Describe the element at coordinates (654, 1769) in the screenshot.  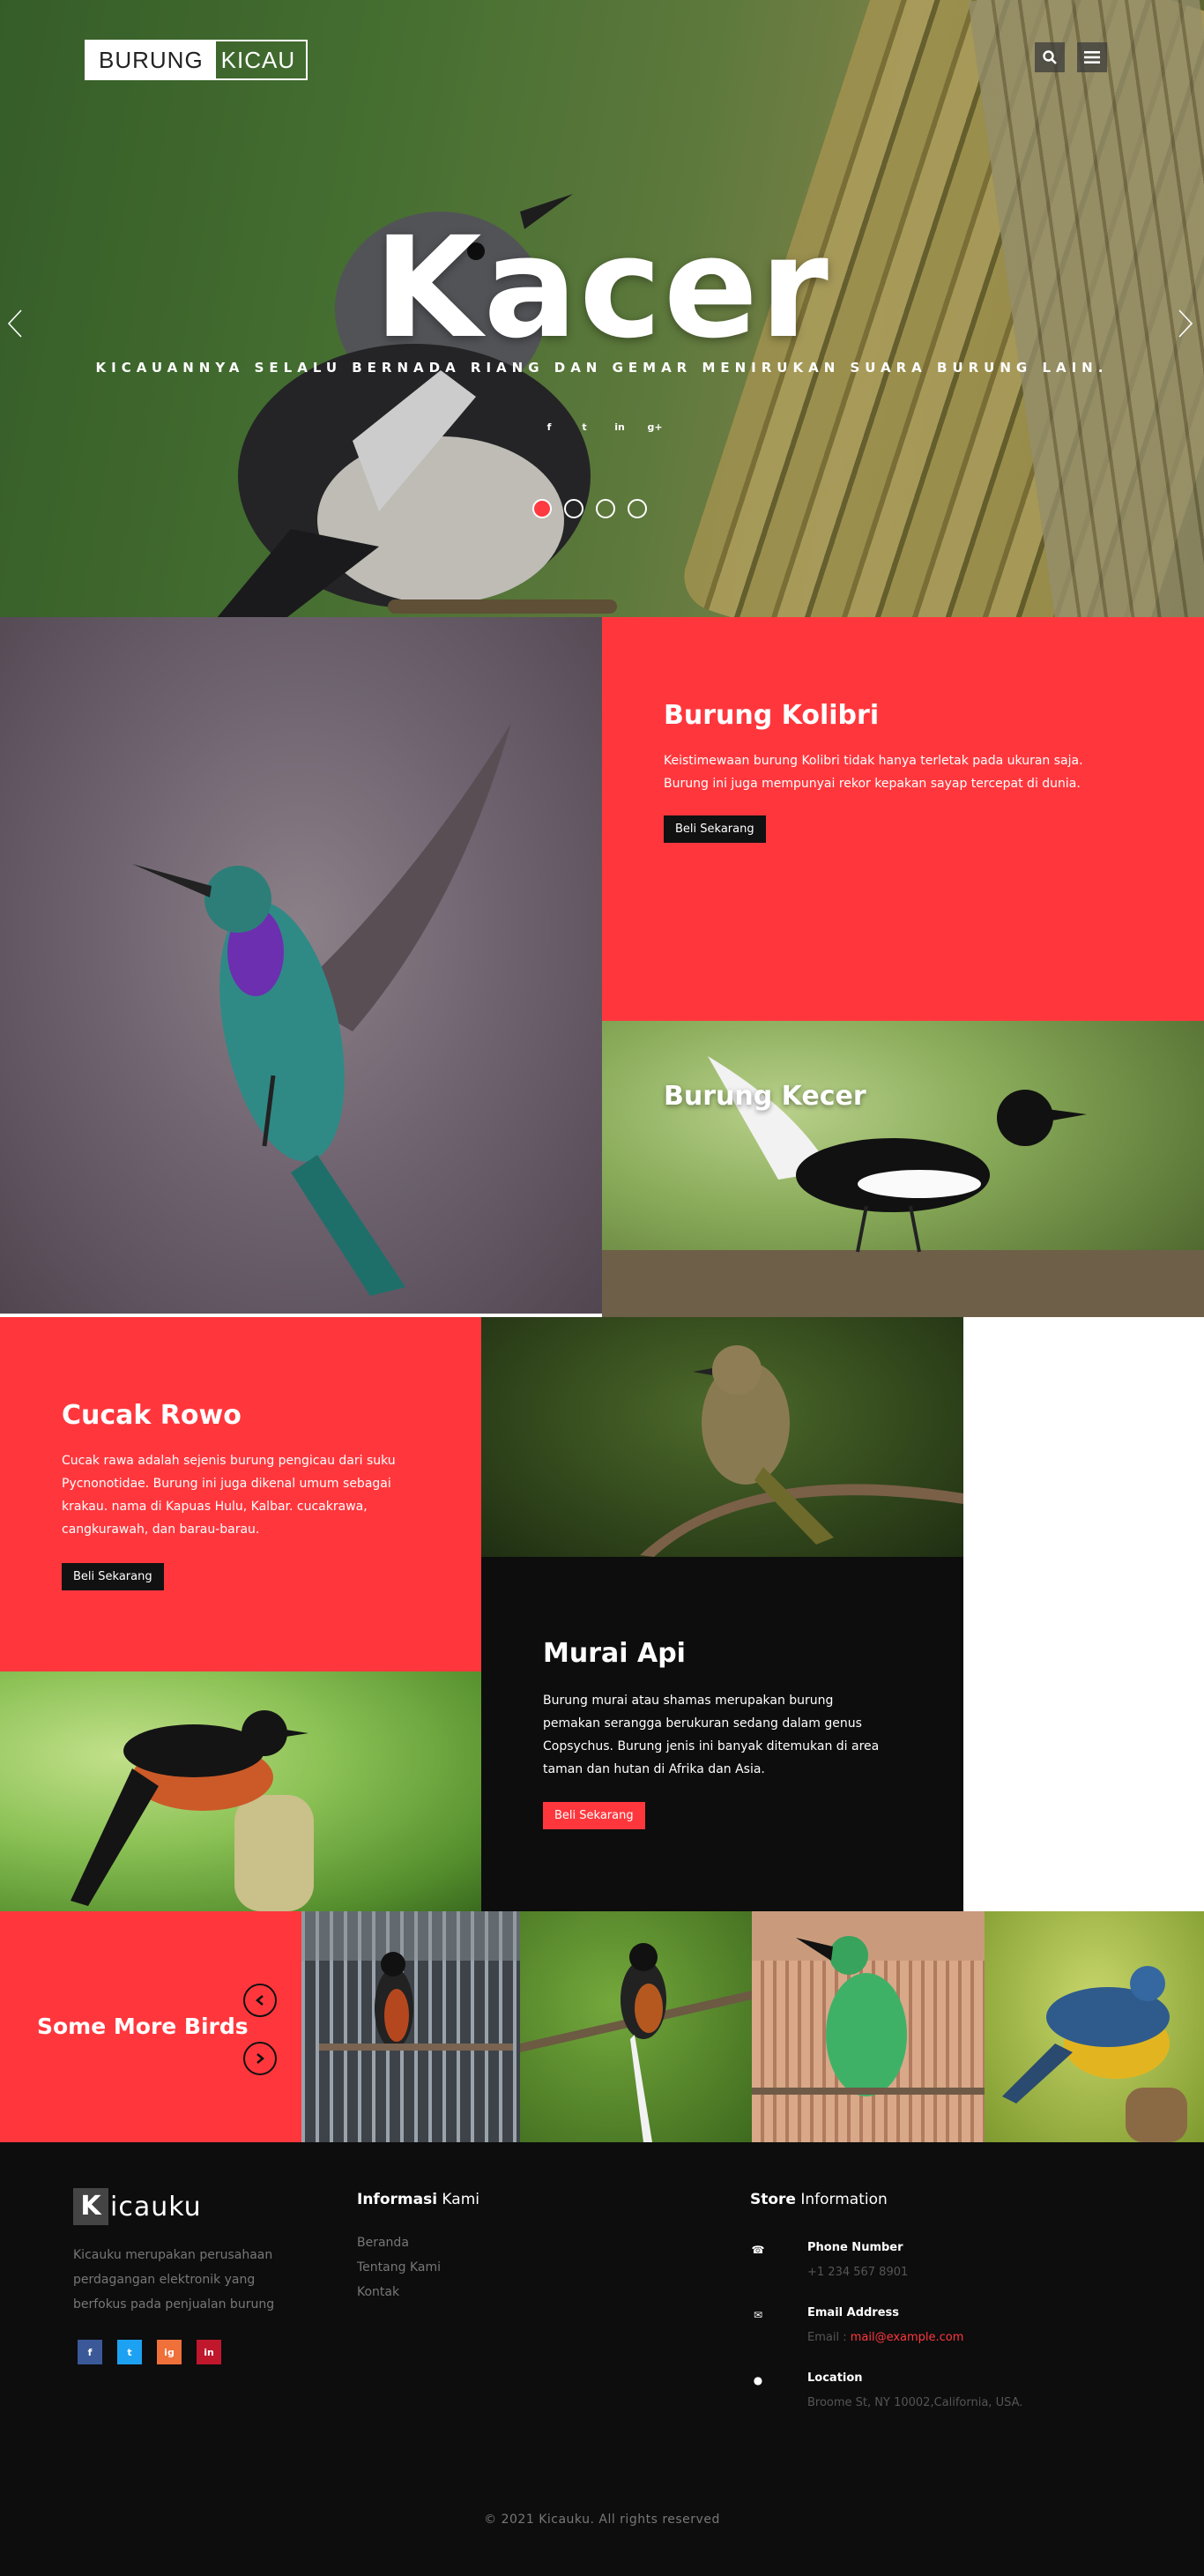
I see `murai-description-line: taman dan hutan di Afrika dan Asia.` at that location.